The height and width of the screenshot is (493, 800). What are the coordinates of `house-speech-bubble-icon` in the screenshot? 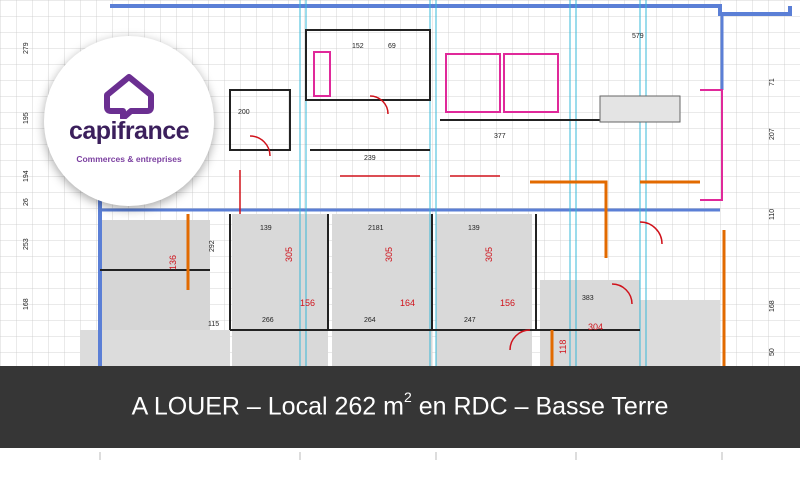 It's located at (129, 96).